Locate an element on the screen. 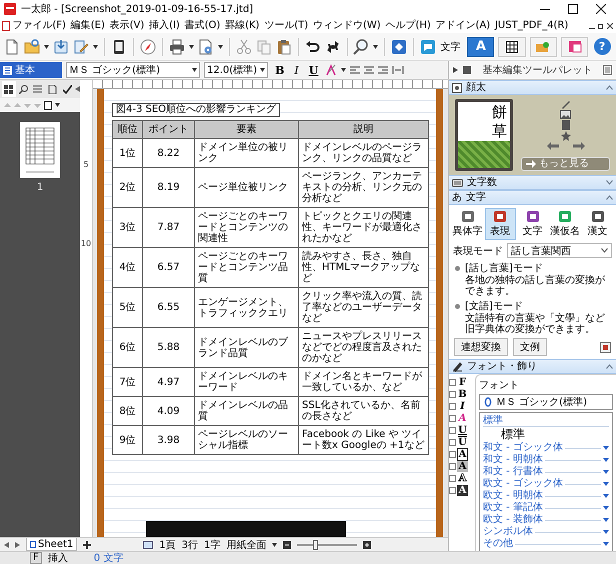  slider-thumb is located at coordinates (315, 545).